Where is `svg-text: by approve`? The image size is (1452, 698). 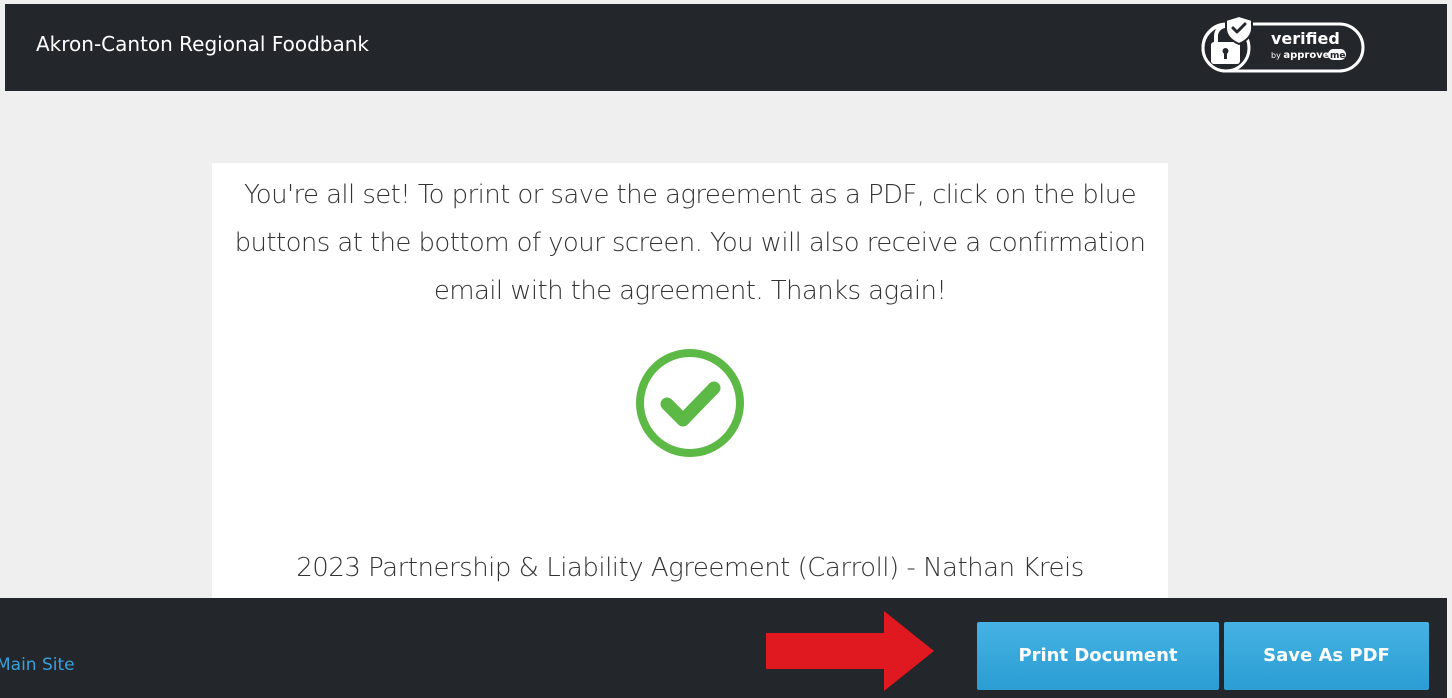
svg-text: by approve is located at coordinates (1300, 55).